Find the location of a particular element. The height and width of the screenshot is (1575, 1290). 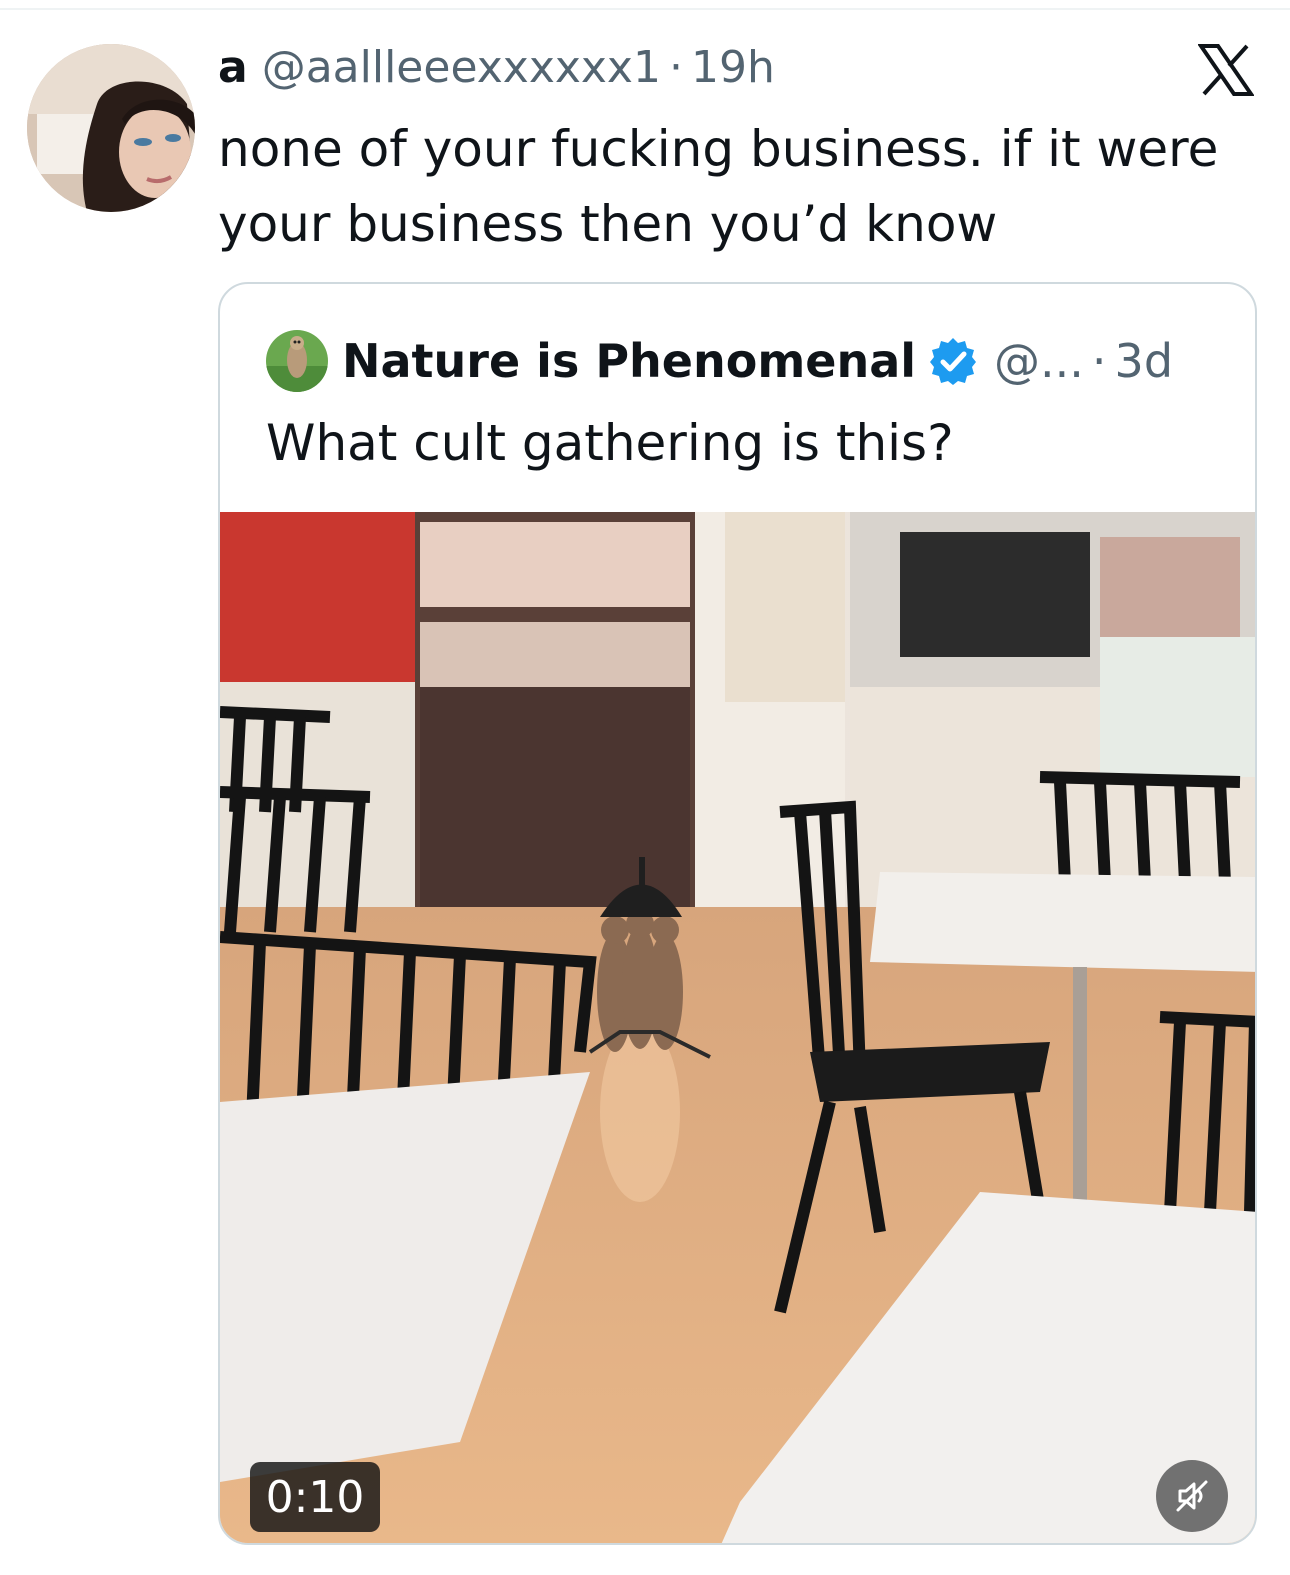

reply-timestamp: 19h is located at coordinates (733, 67).